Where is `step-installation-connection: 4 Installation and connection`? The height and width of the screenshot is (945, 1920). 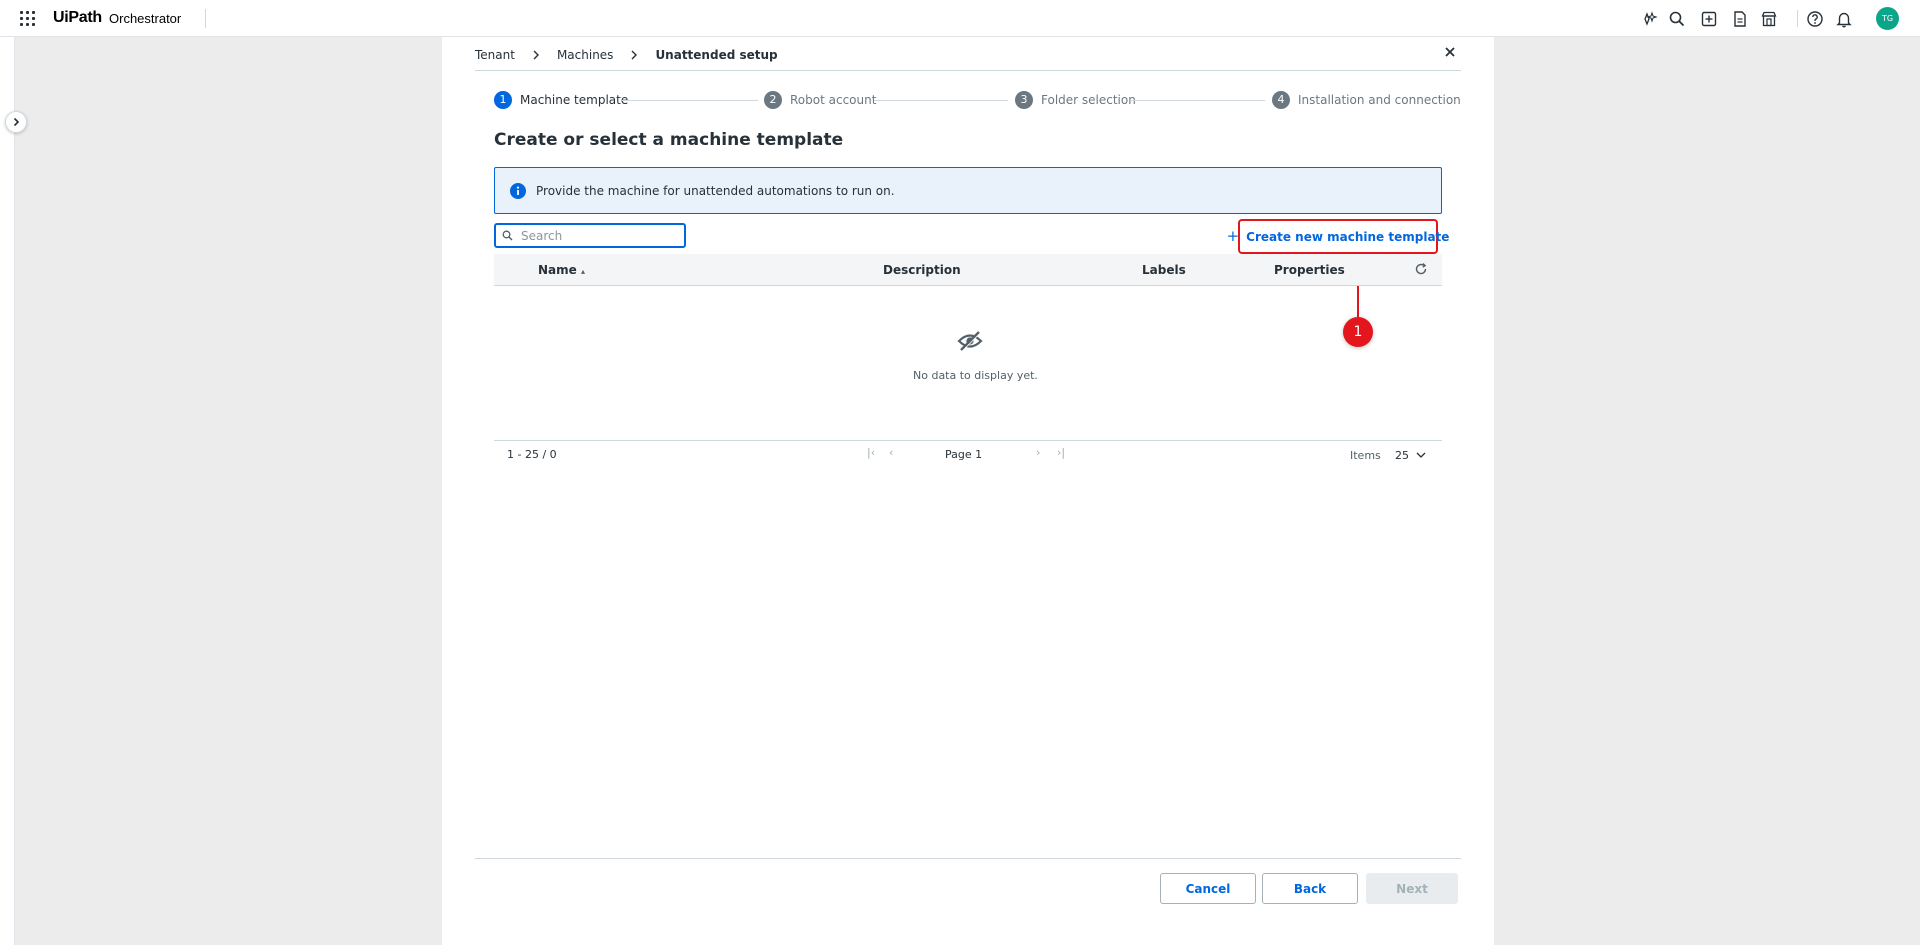 step-installation-connection: 4 Installation and connection is located at coordinates (1366, 100).